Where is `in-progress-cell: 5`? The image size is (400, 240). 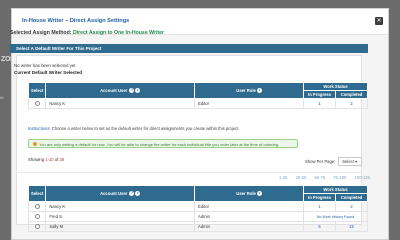
in-progress-cell: 5 is located at coordinates (320, 226).